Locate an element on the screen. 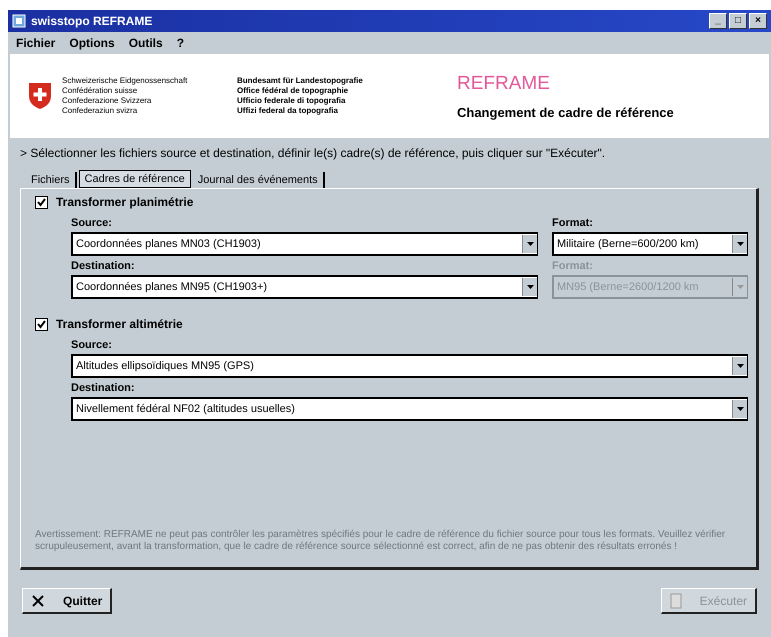 The image size is (771, 637). window-title: swisstopo REFRAME is located at coordinates (92, 21).